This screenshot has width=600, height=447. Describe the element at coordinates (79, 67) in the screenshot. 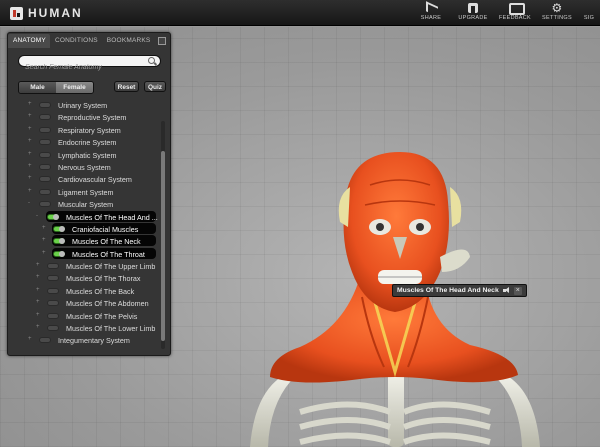

I see `search-input` at that location.